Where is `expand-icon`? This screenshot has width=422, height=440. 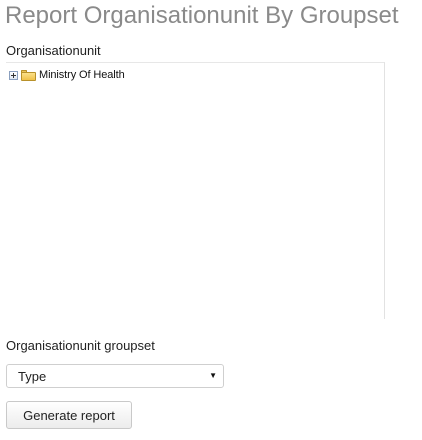 expand-icon is located at coordinates (13, 75).